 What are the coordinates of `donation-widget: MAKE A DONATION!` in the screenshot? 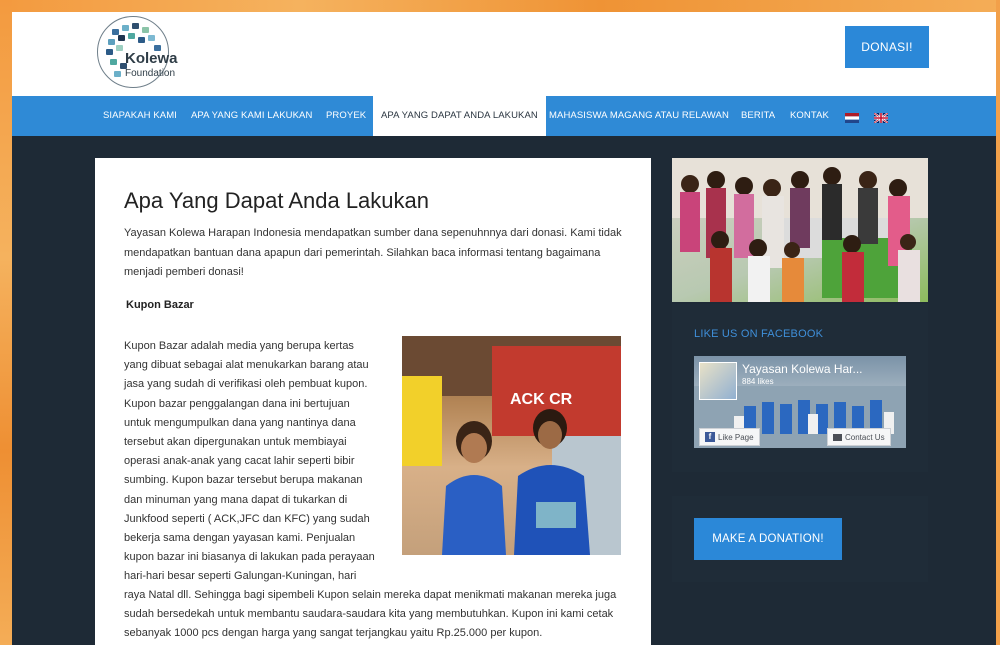 It's located at (800, 539).